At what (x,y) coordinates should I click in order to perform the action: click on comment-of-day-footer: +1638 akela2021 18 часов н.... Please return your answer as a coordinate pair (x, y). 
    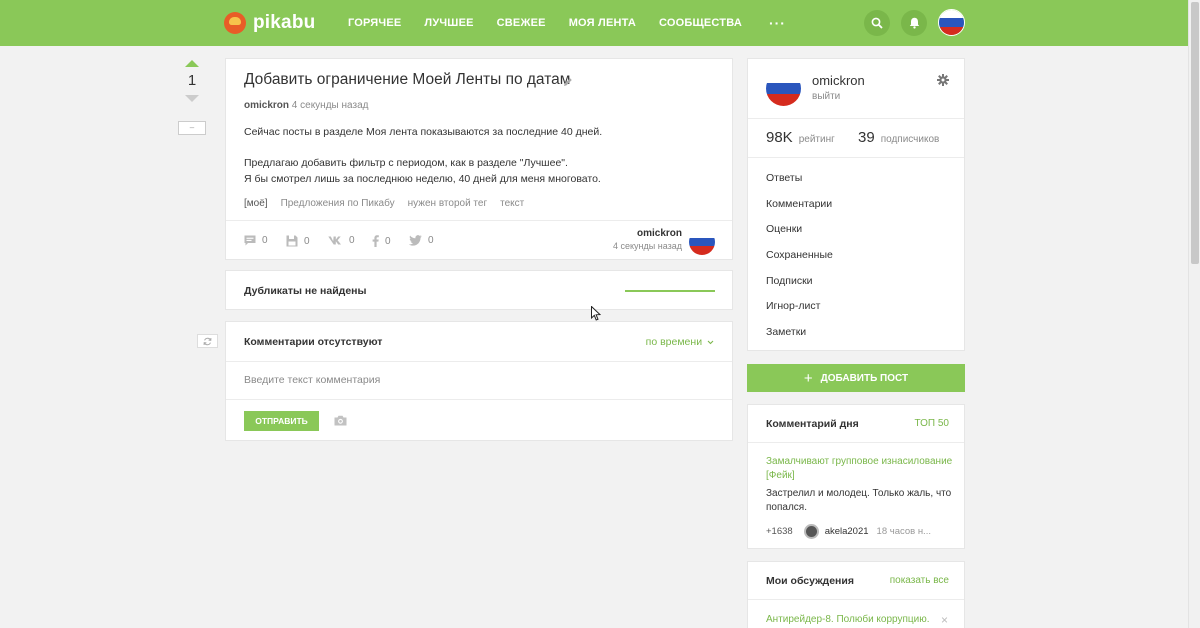
    Looking at the image, I should click on (848, 531).